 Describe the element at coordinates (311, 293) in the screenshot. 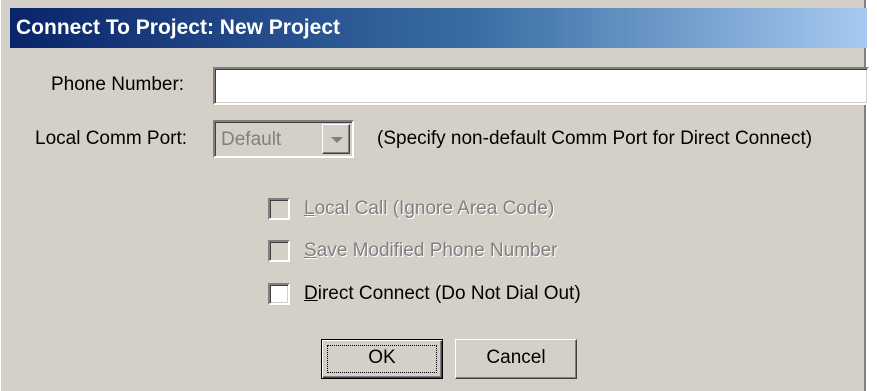

I see `direct-connect-accelerator: D` at that location.